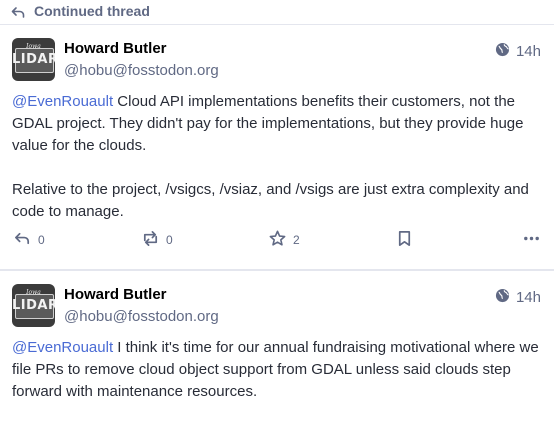 This screenshot has width=554, height=425. What do you see at coordinates (169, 240) in the screenshot?
I see `boost-count: 0` at bounding box center [169, 240].